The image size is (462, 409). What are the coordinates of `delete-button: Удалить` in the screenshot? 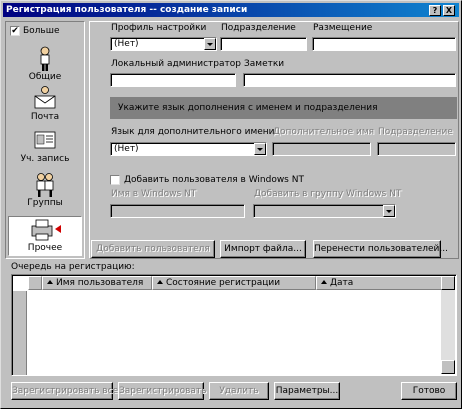 It's located at (239, 391).